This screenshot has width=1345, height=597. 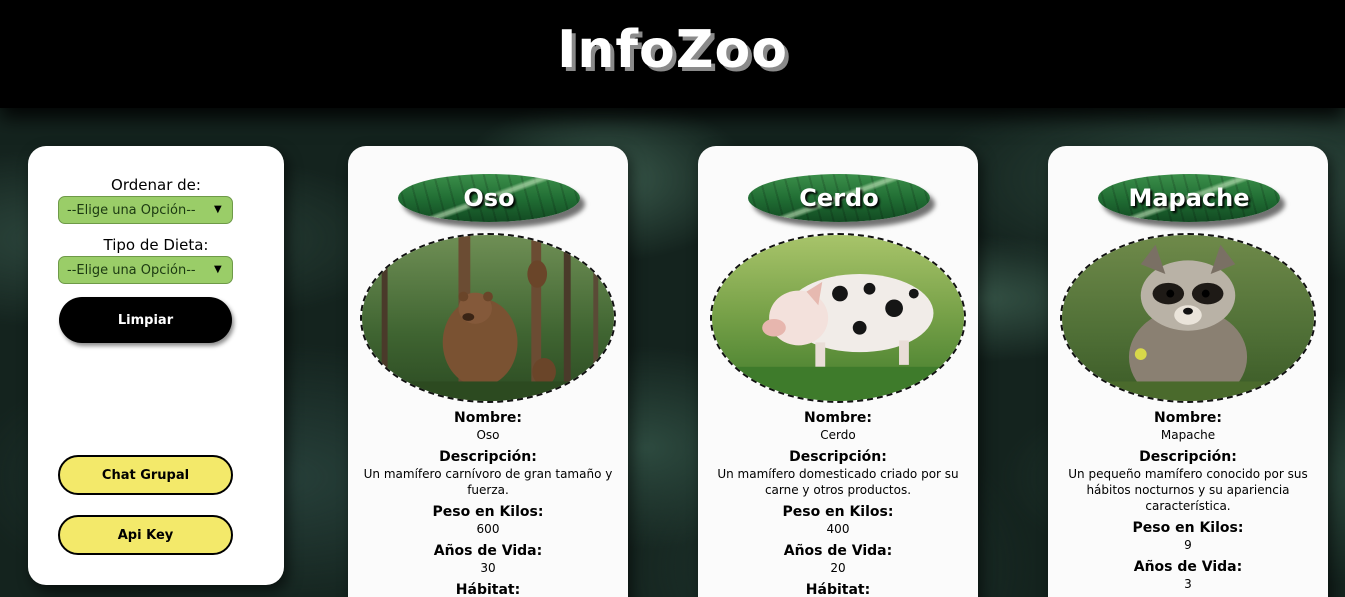 I want to click on field-name: Nombre: Cerdo, so click(x=838, y=426).